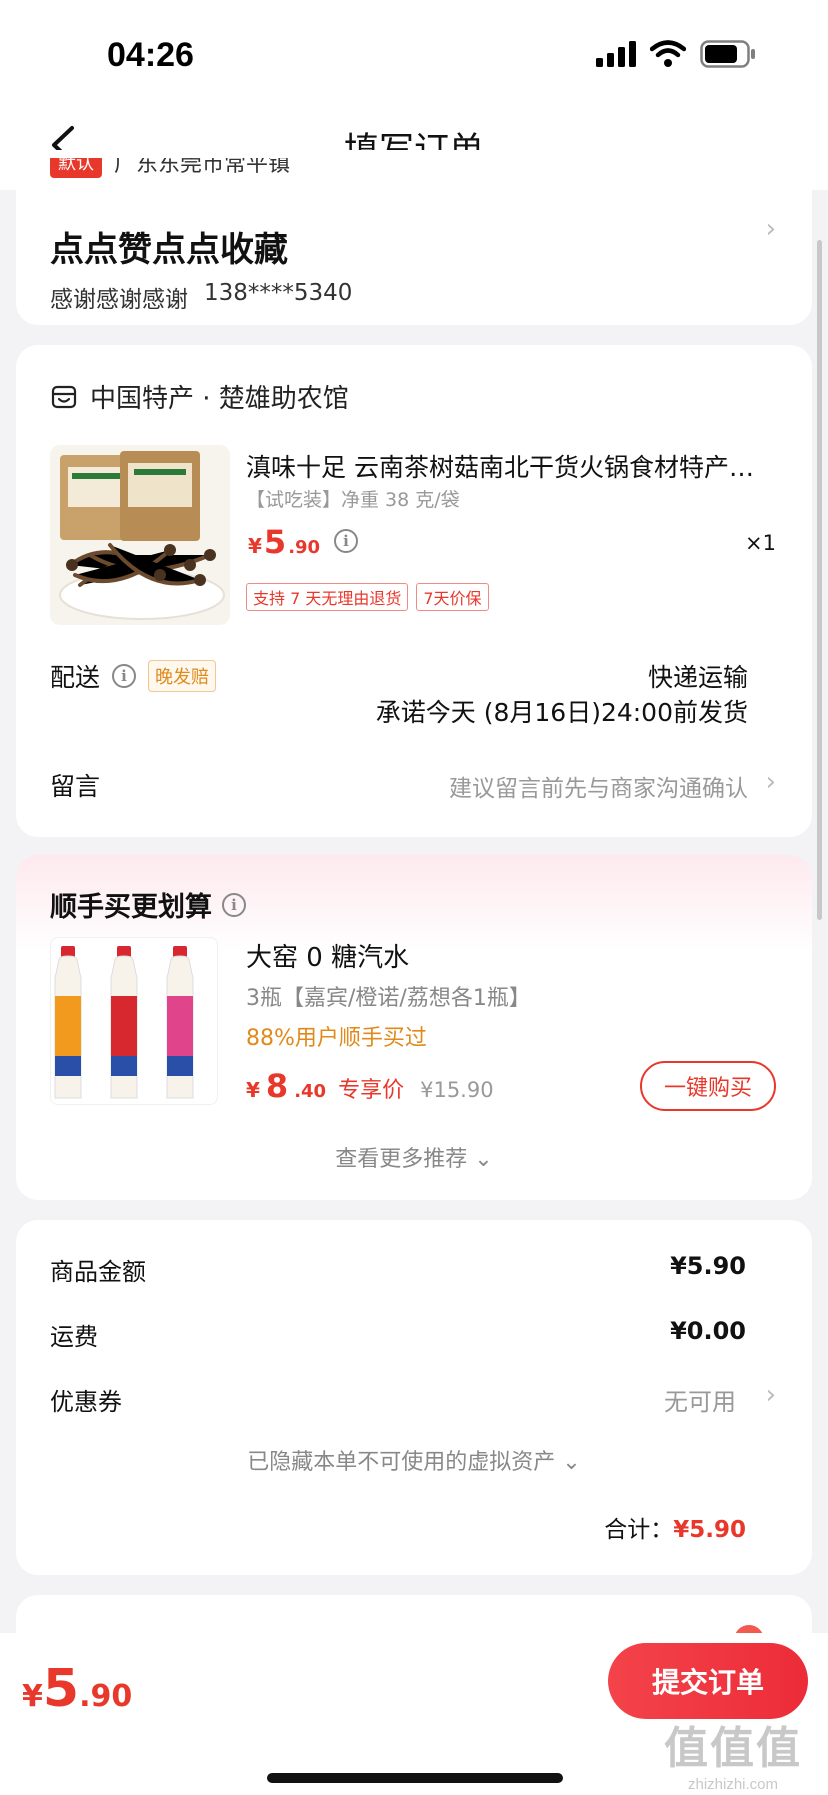  What do you see at coordinates (76, 168) in the screenshot?
I see `default-address-tag: 默认` at bounding box center [76, 168].